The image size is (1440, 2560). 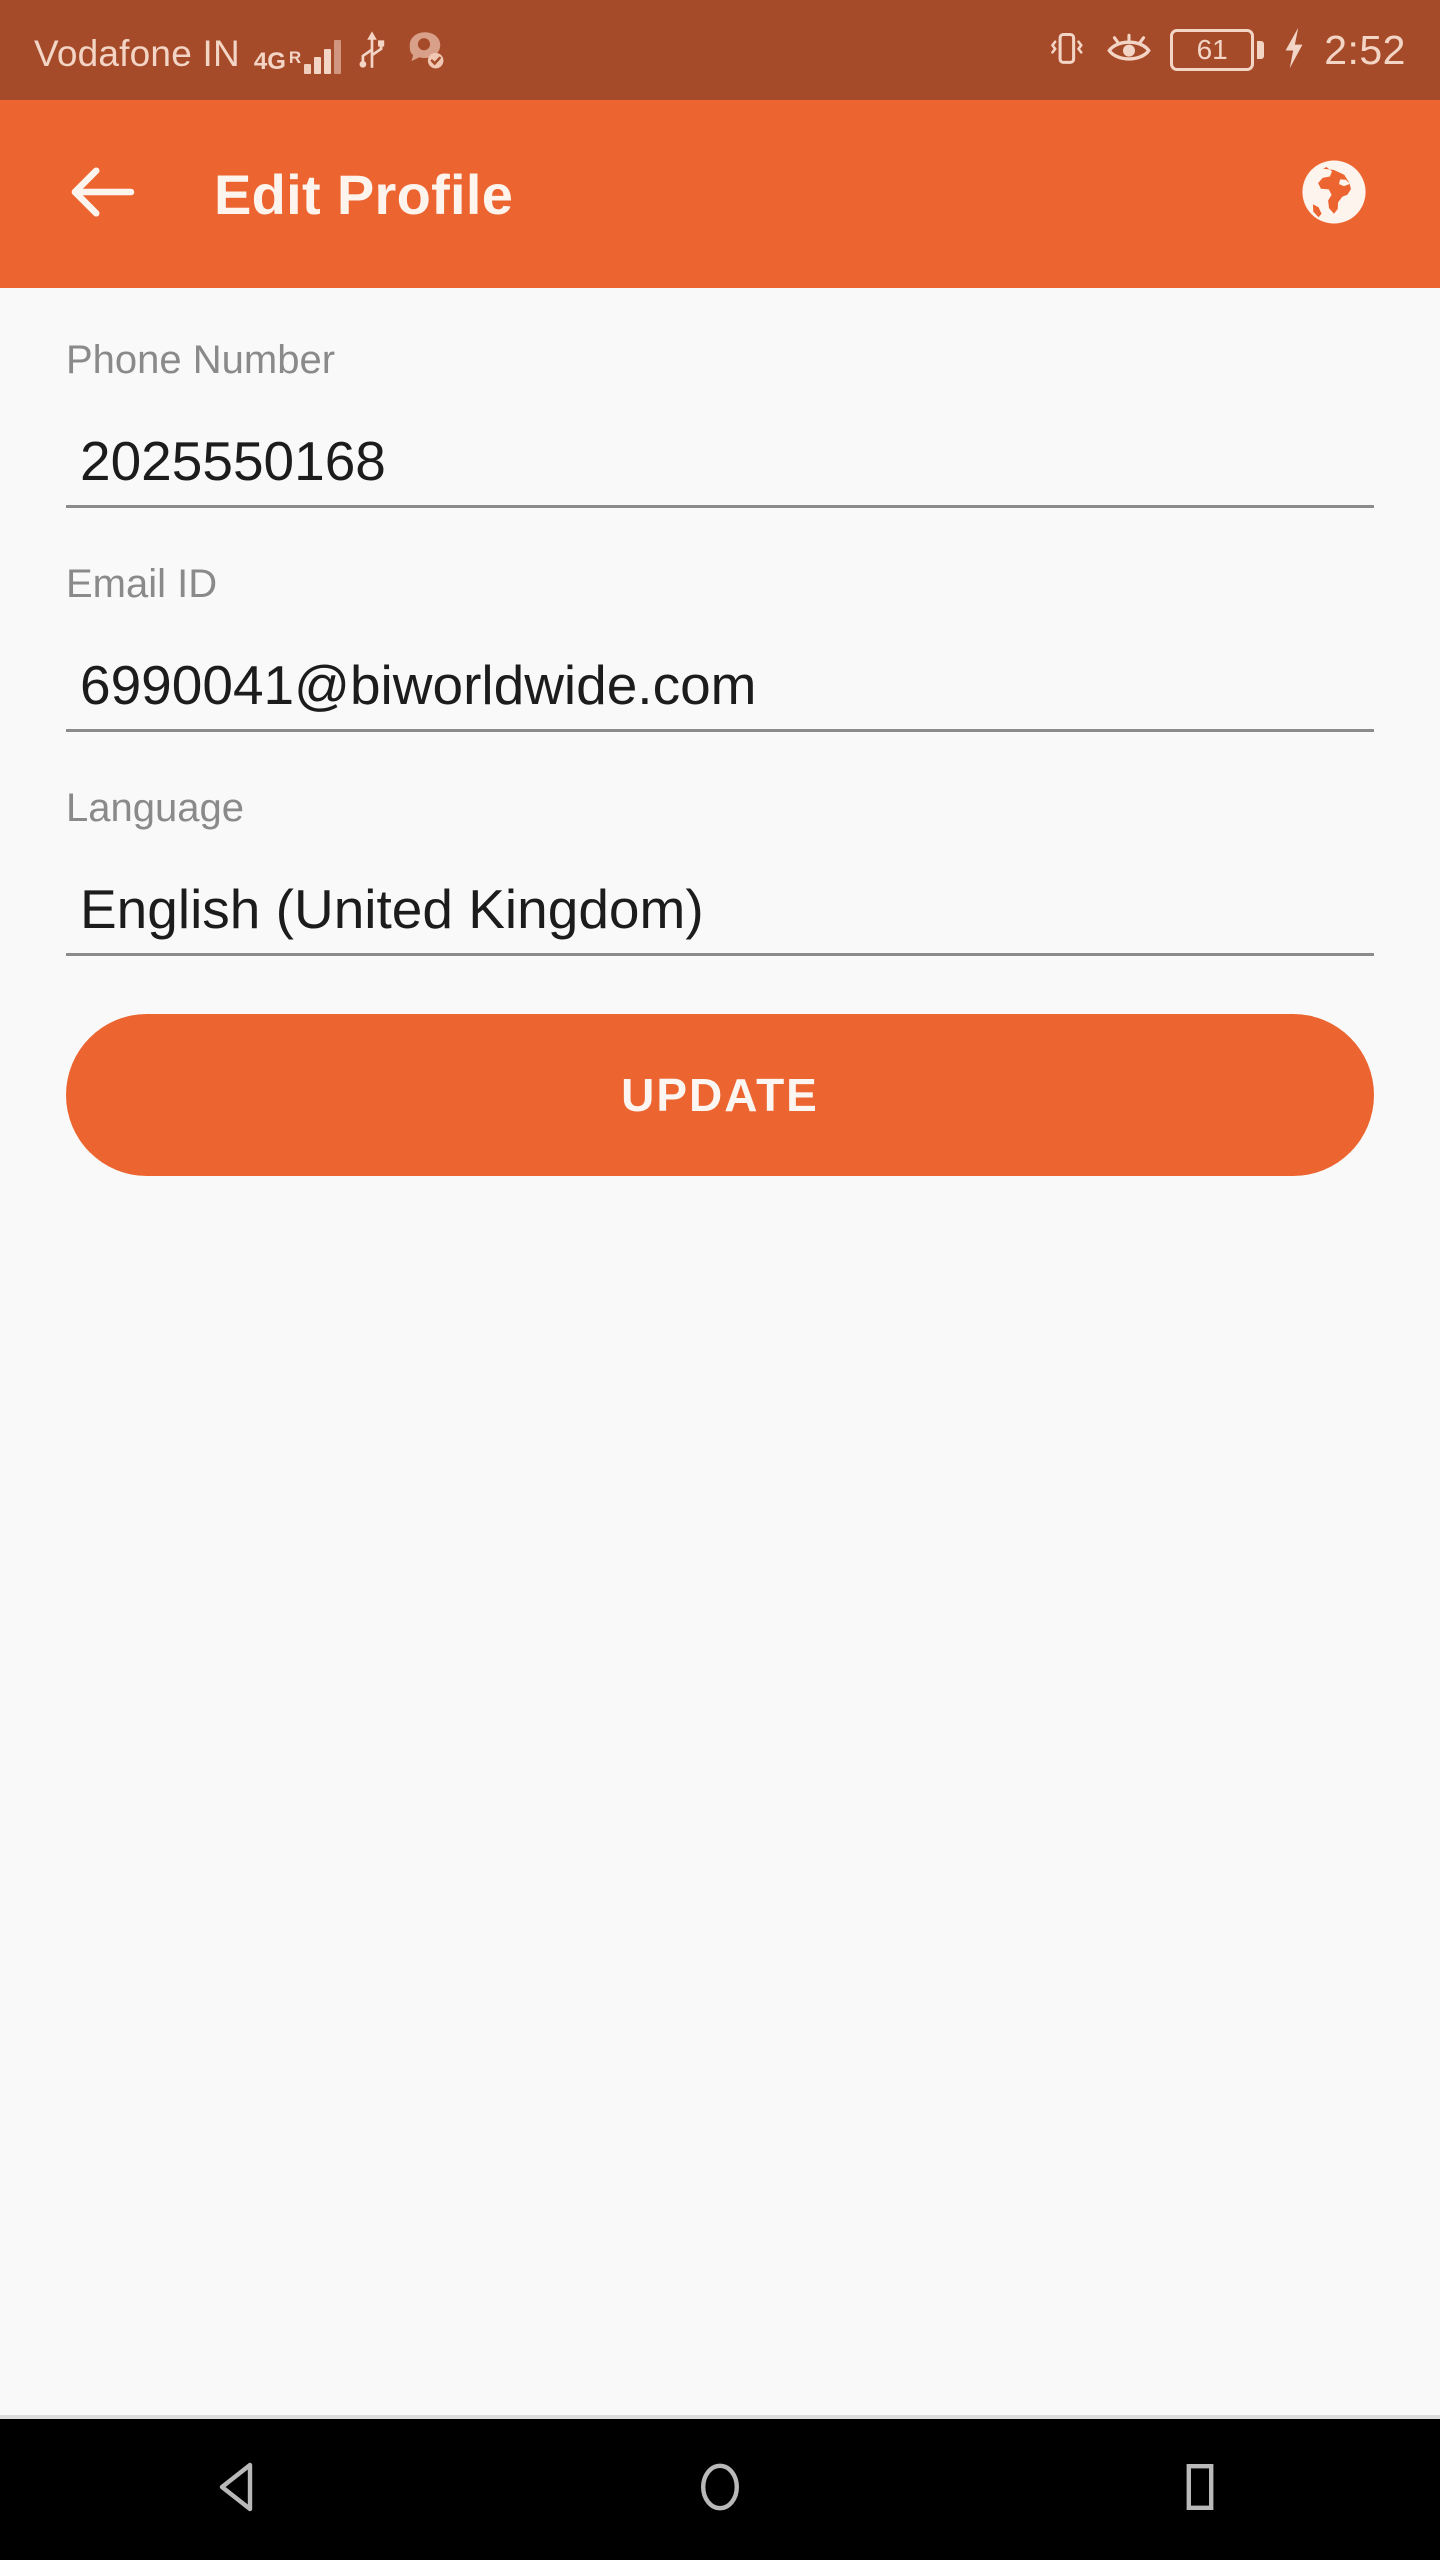 I want to click on battery-icon: 61, so click(x=1217, y=50).